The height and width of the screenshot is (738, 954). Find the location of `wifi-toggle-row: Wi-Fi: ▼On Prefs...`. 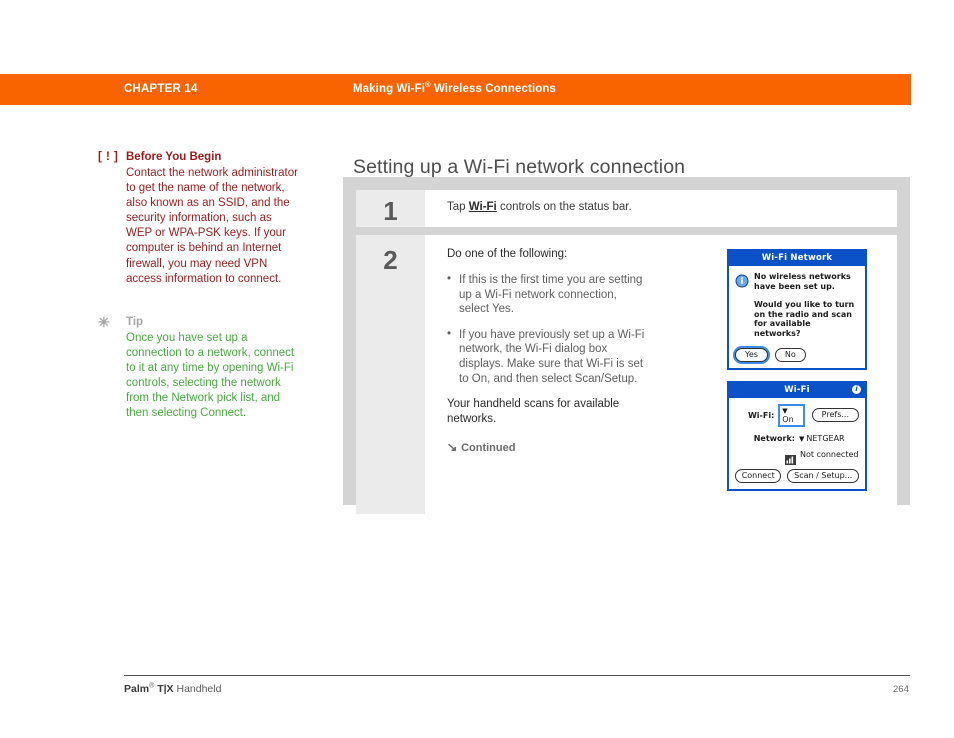

wifi-toggle-row: Wi-Fi: ▼On Prefs... is located at coordinates (797, 415).